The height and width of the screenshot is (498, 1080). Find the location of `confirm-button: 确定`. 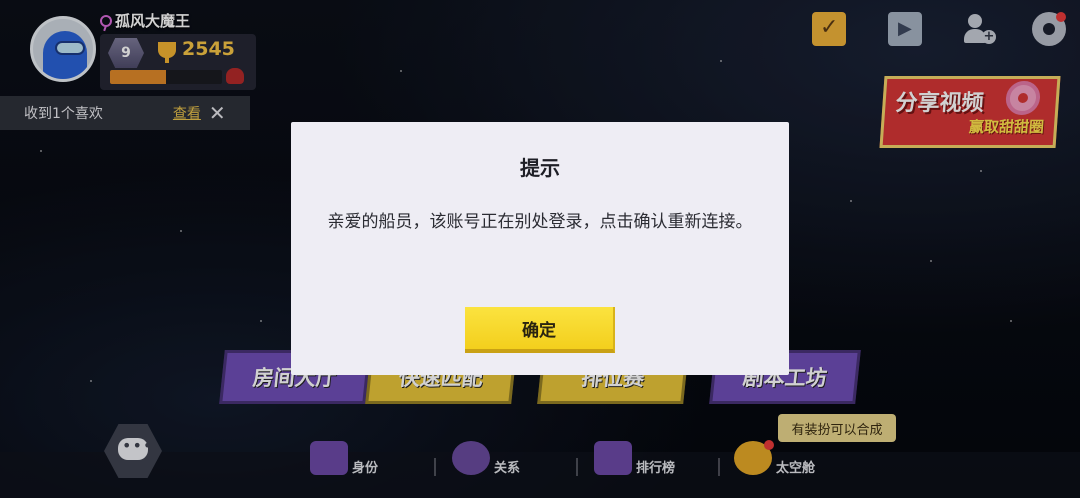

confirm-button: 确定 is located at coordinates (540, 330).